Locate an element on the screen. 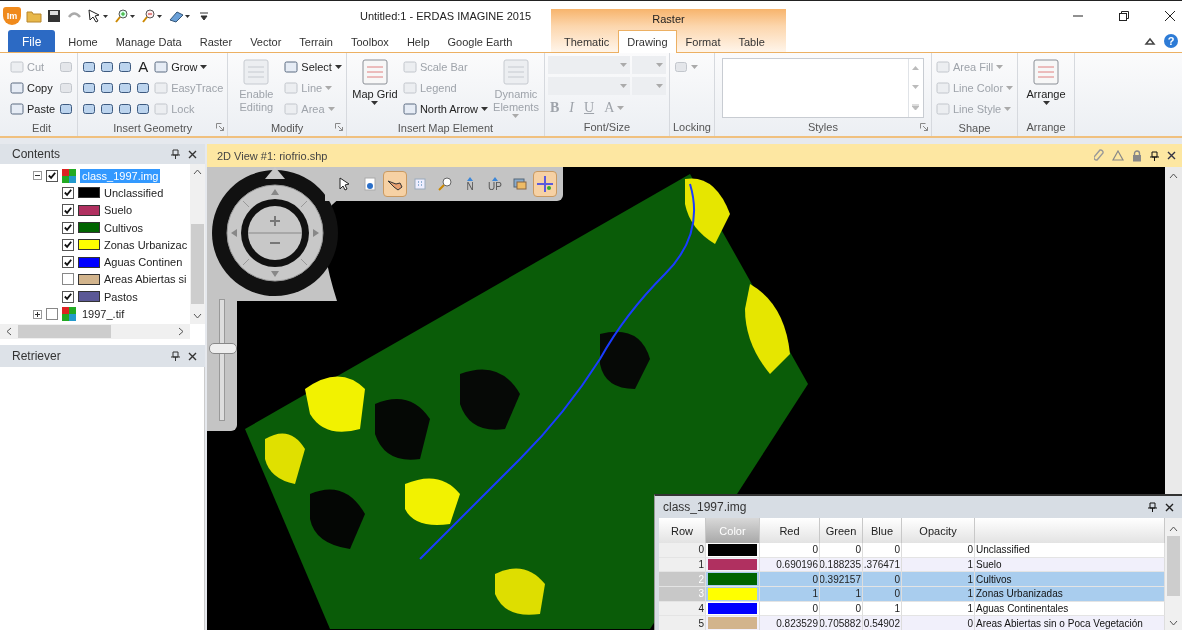  column-header: Green is located at coordinates (841, 530).